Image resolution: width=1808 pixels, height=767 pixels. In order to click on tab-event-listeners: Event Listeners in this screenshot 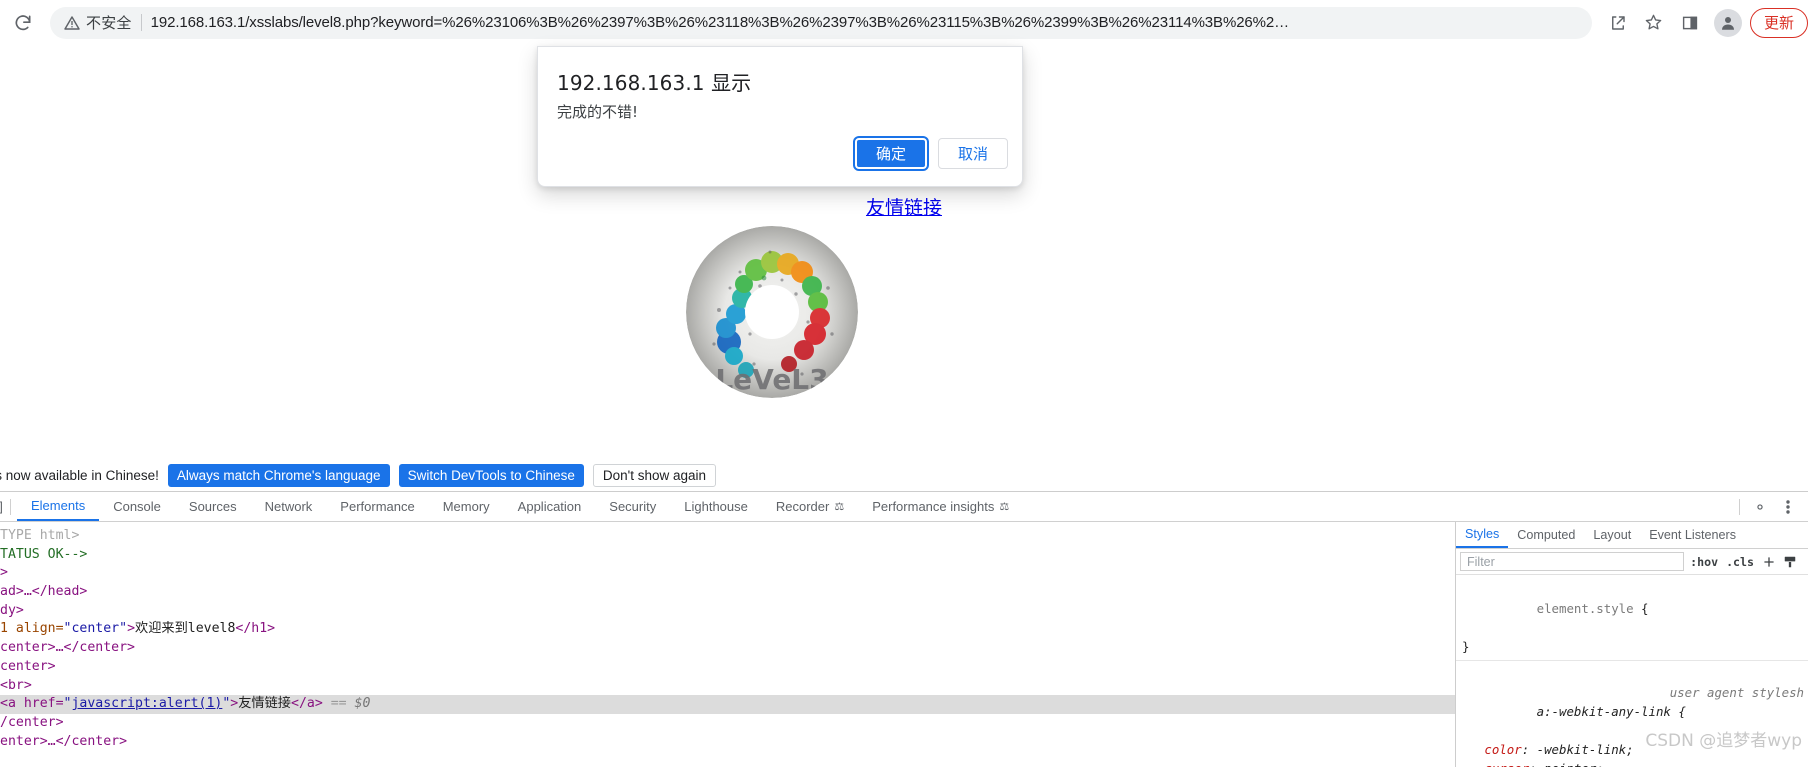, I will do `click(1692, 535)`.